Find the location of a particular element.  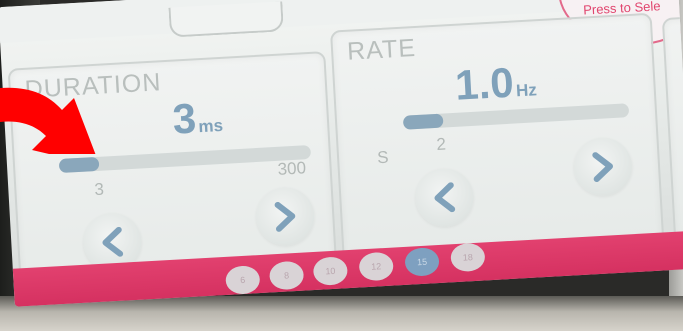

duration-value: 3ms is located at coordinates (197, 118).